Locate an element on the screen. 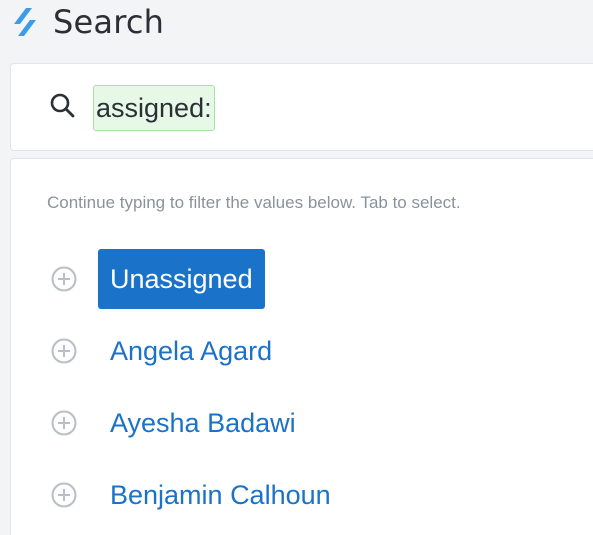 The image size is (593, 535). dropdown-option-label: Angela Agard is located at coordinates (191, 351).